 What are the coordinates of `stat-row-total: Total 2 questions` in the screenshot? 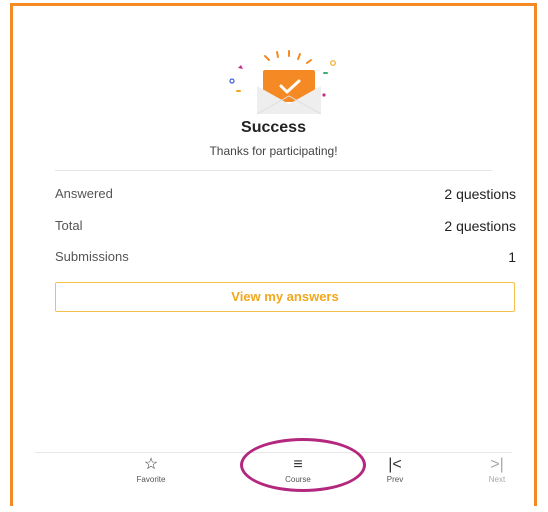 It's located at (285, 228).